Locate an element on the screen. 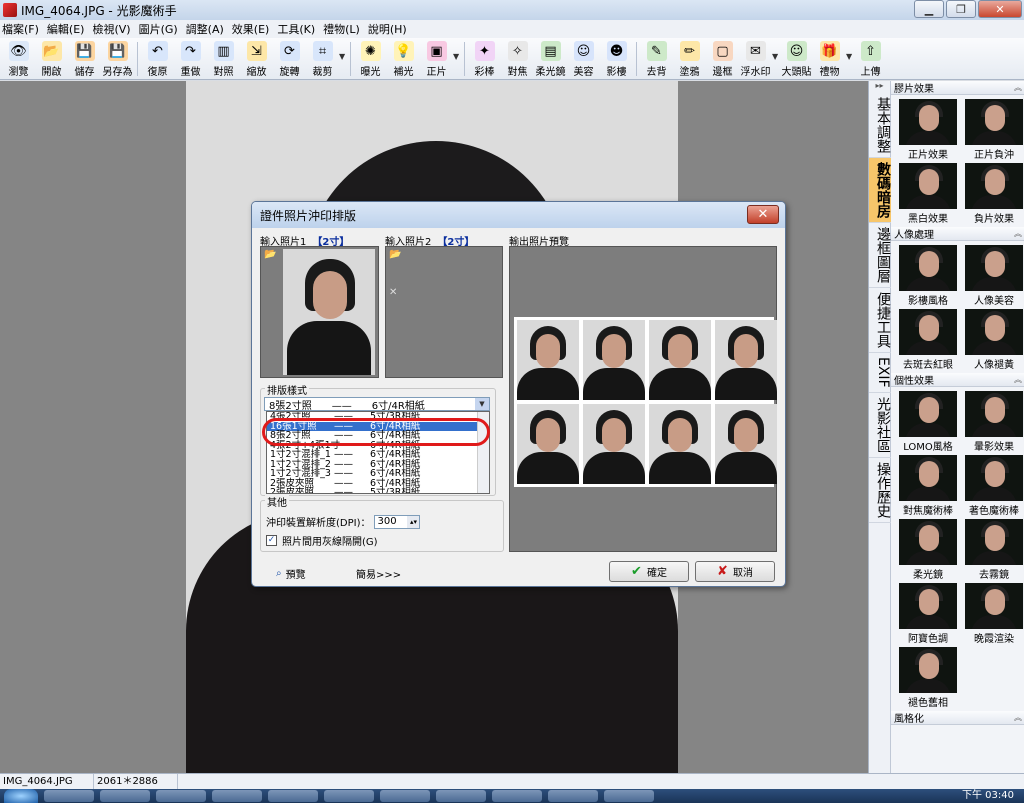 This screenshot has width=1024, height=803. toolbar-button-5: ↷ 重做 is located at coordinates (190, 59).